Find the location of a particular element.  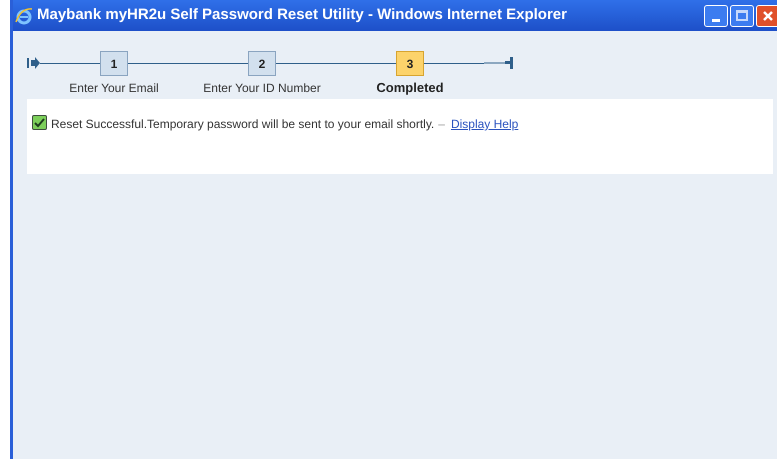

step-number: 2 is located at coordinates (262, 63).